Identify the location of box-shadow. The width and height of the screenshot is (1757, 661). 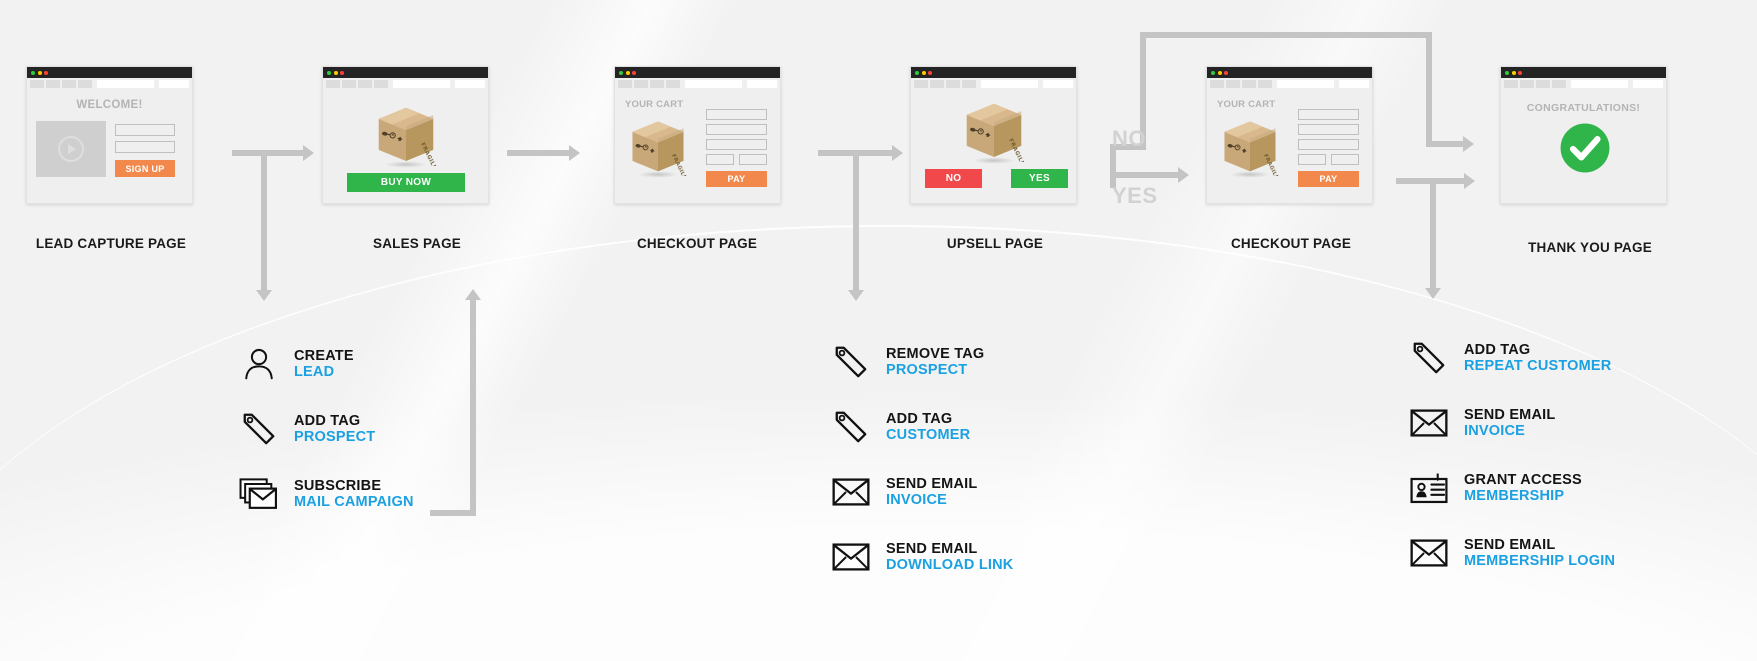
(658, 174).